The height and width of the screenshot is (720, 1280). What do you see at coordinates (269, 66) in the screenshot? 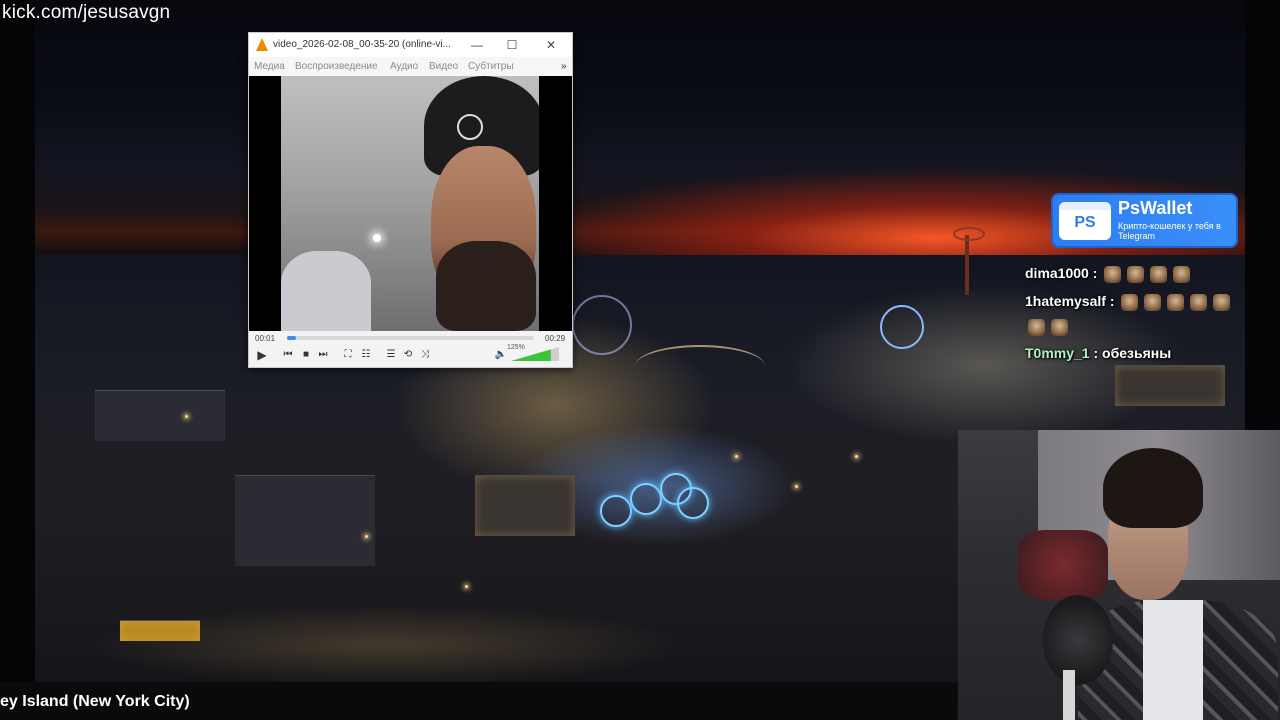
I see `menu-media: Медиа` at bounding box center [269, 66].